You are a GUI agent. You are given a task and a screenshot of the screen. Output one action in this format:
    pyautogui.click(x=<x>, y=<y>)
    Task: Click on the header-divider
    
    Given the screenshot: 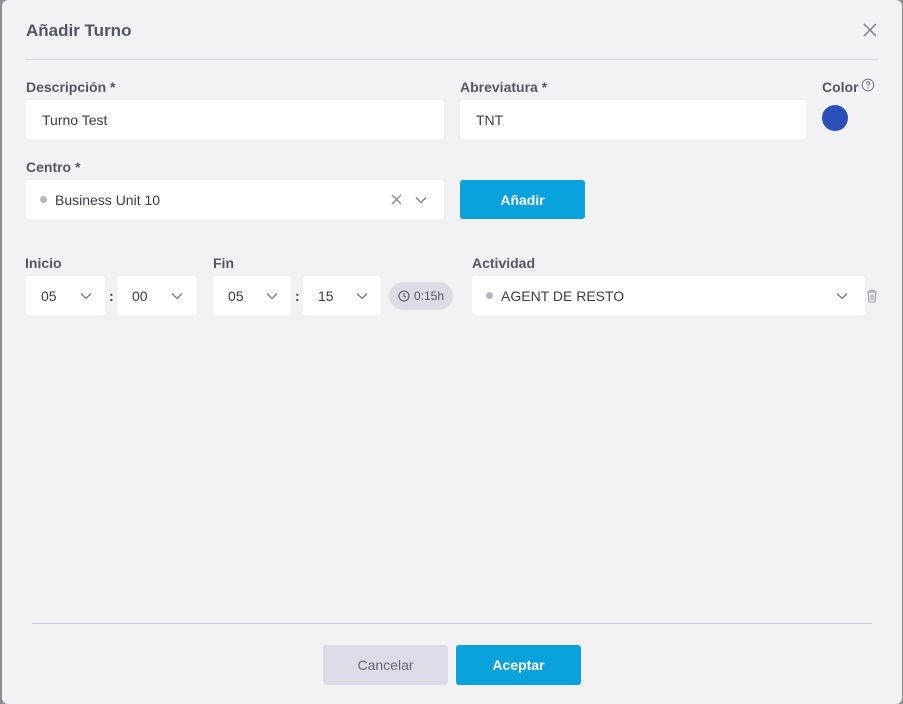 What is the action you would take?
    pyautogui.click(x=452, y=59)
    